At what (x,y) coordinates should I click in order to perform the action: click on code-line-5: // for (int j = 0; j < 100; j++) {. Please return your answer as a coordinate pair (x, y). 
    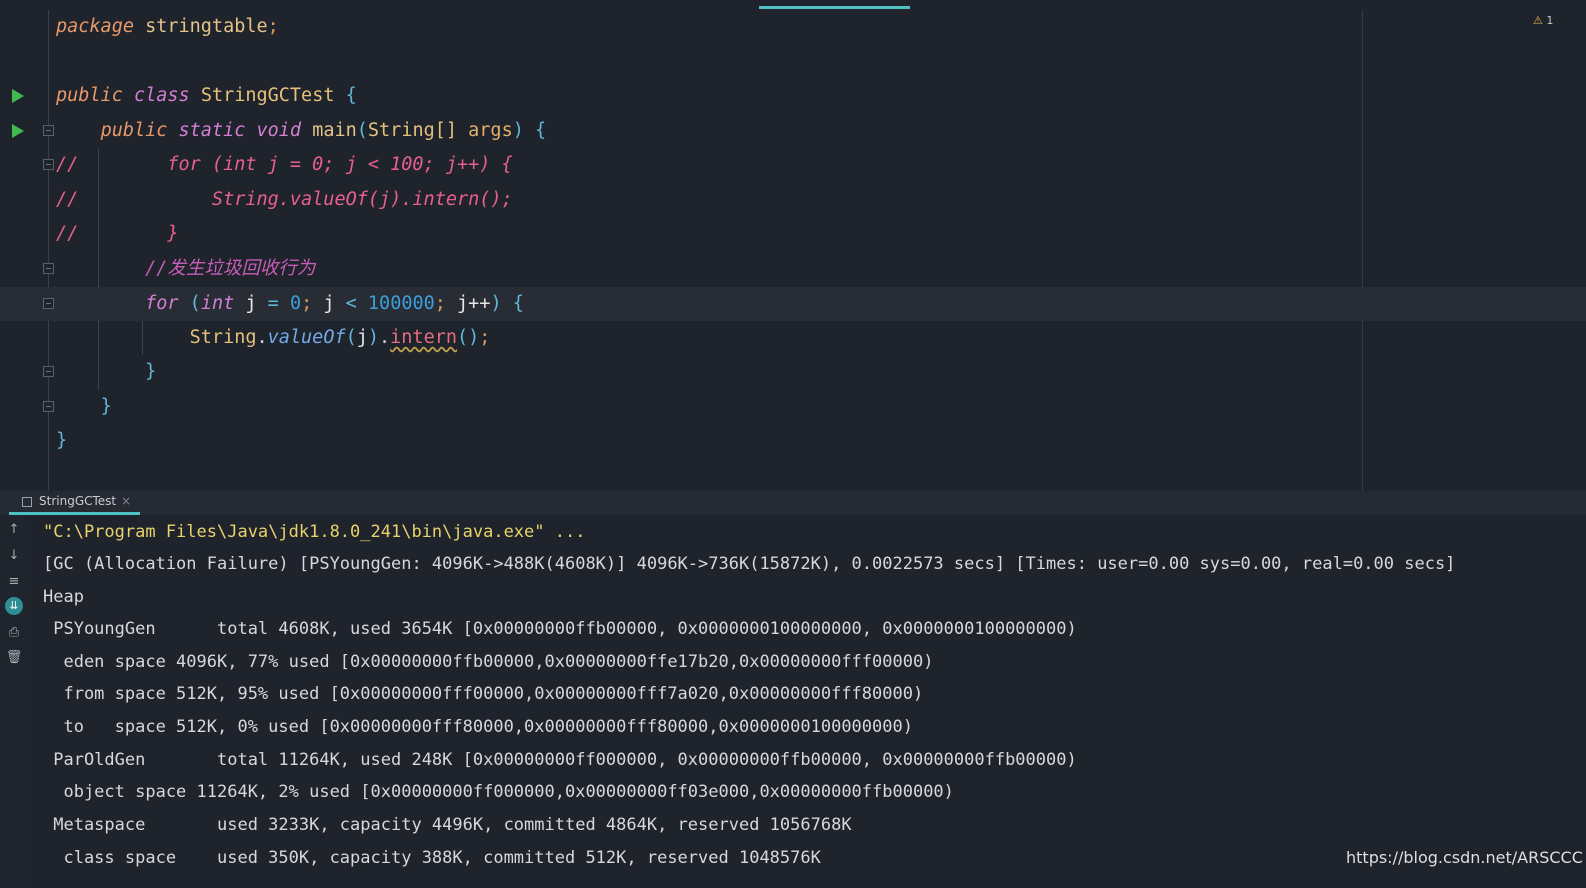
    Looking at the image, I should click on (793, 165).